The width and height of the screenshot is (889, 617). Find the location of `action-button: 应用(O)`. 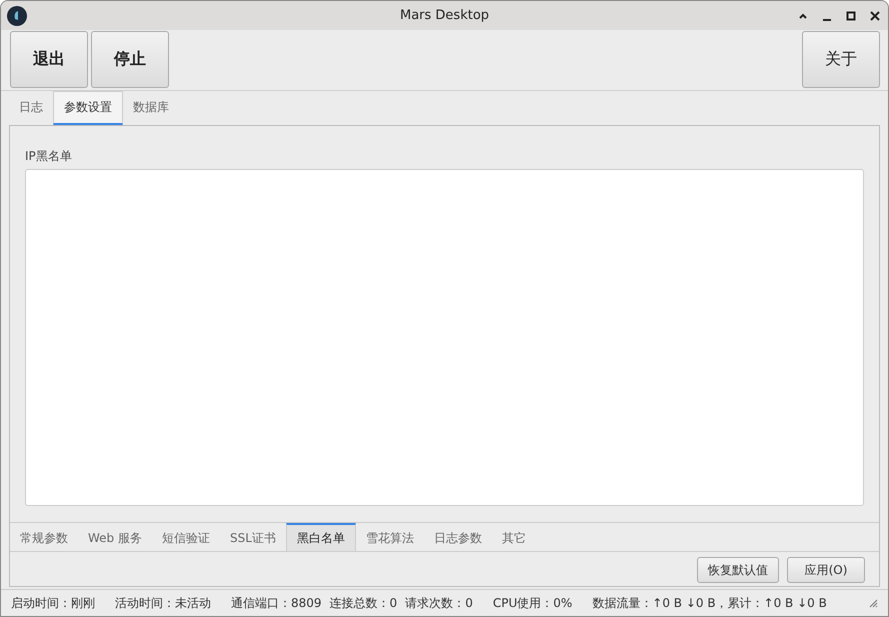

action-button: 应用(O) is located at coordinates (826, 570).